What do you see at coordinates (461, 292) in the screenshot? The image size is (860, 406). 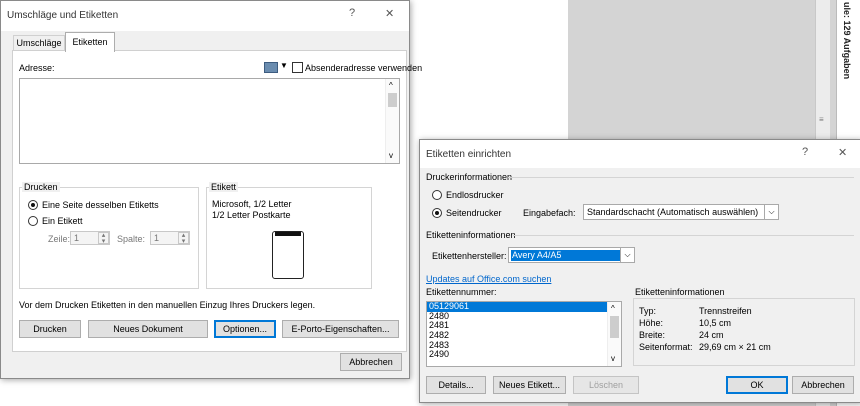 I see `product-number-label: Etikettennummer:` at bounding box center [461, 292].